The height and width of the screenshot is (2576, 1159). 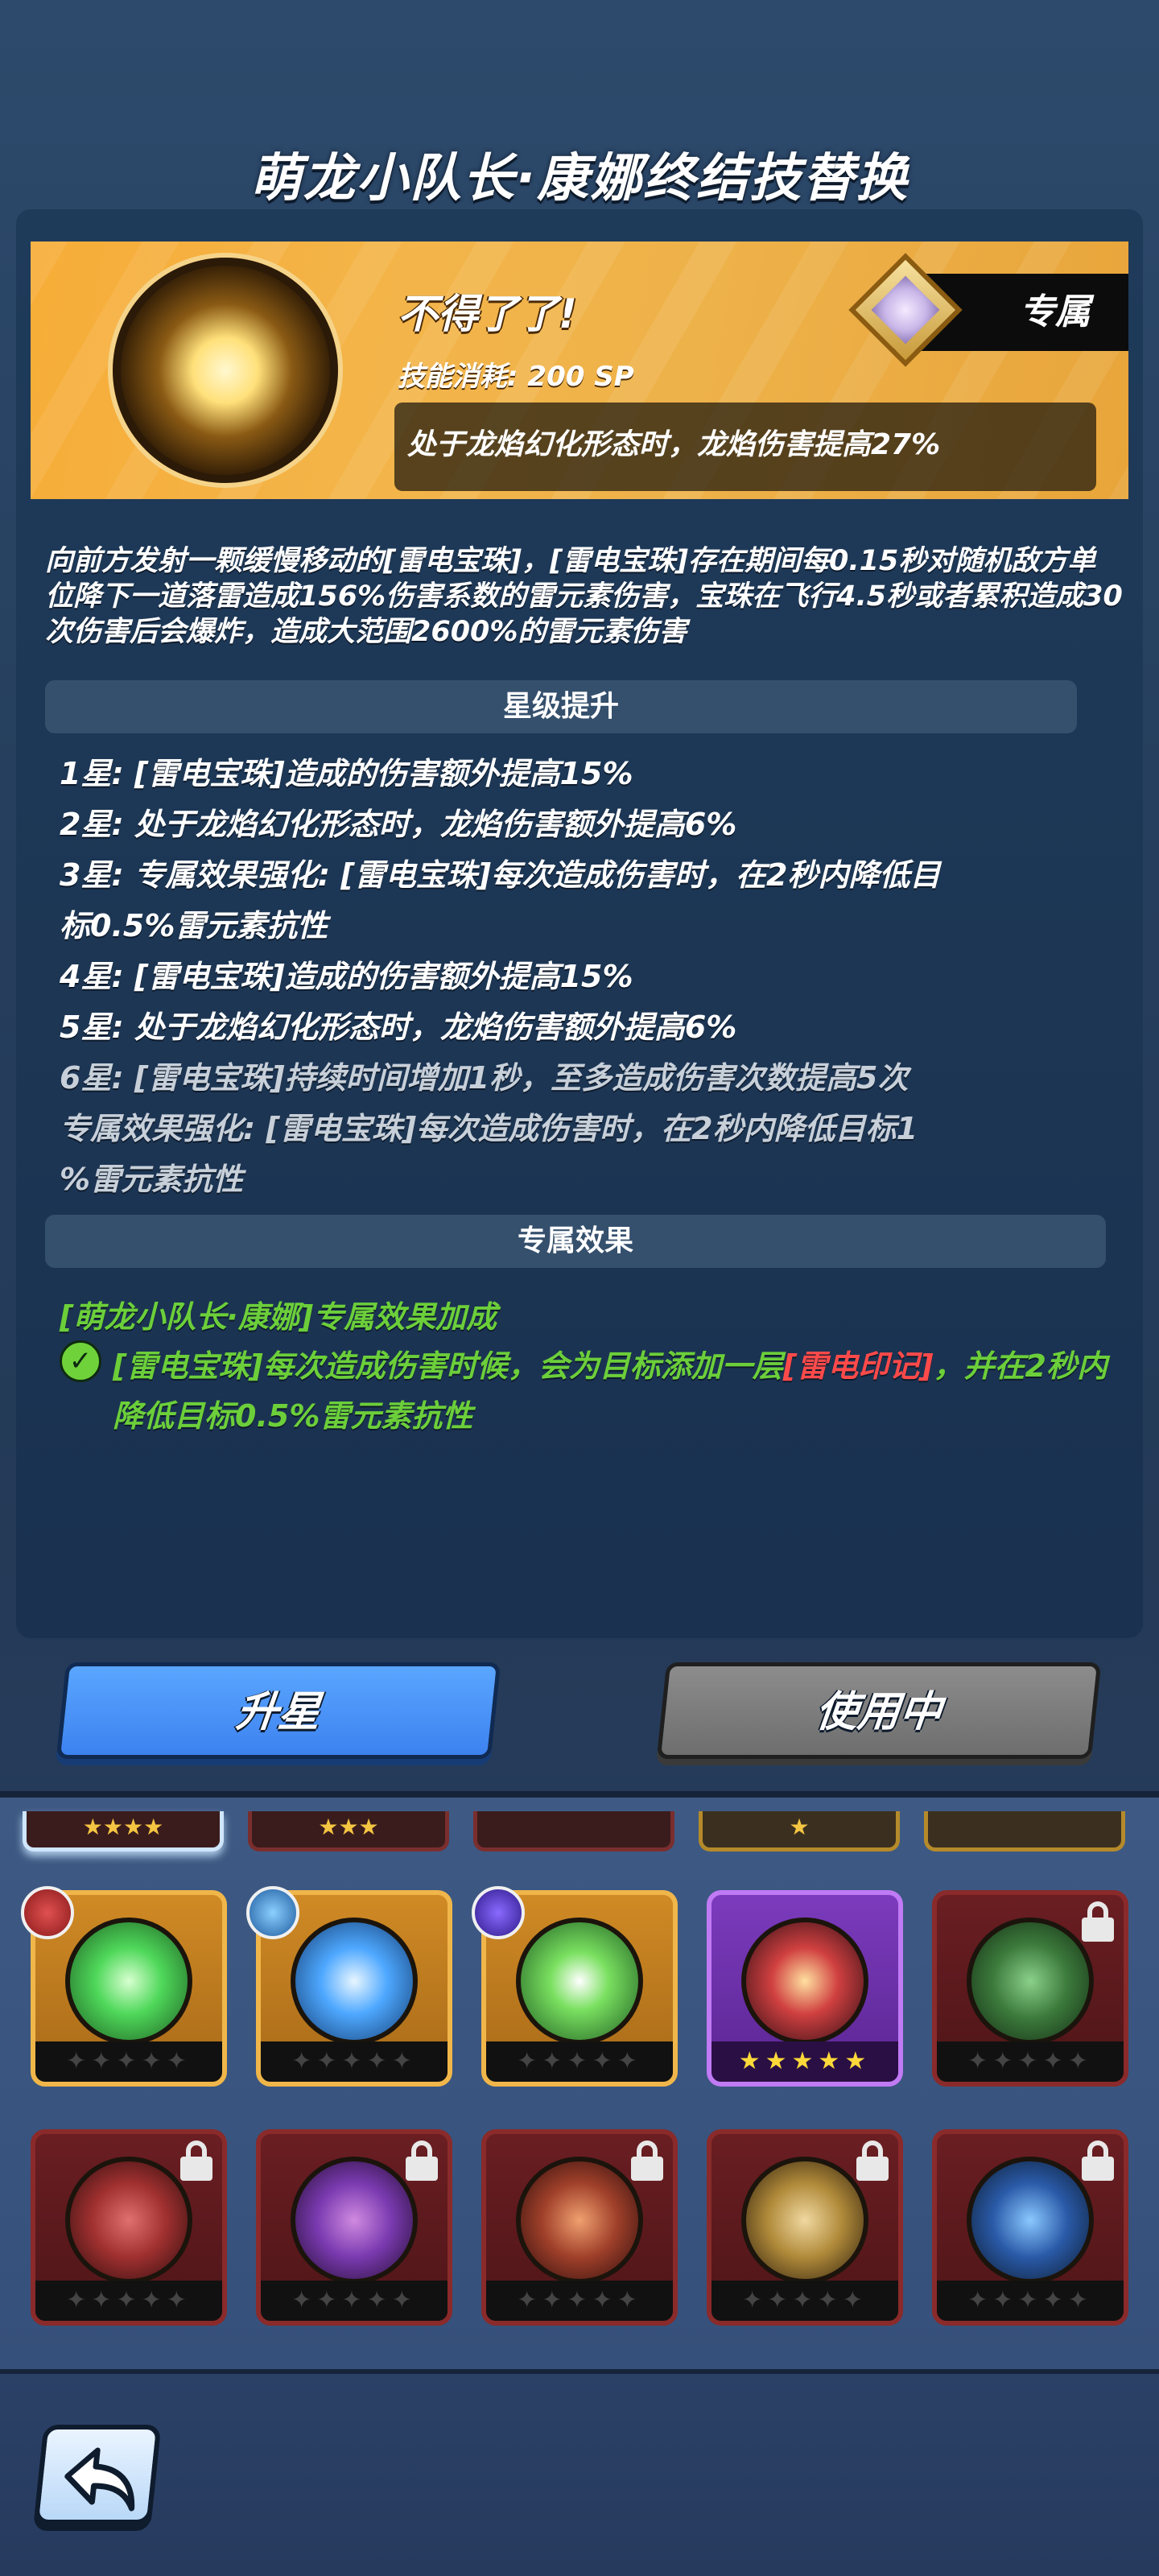 What do you see at coordinates (278, 1317) in the screenshot?
I see `exclusive-effect-title: [萌龙小队长·康娜]专属效果加成` at bounding box center [278, 1317].